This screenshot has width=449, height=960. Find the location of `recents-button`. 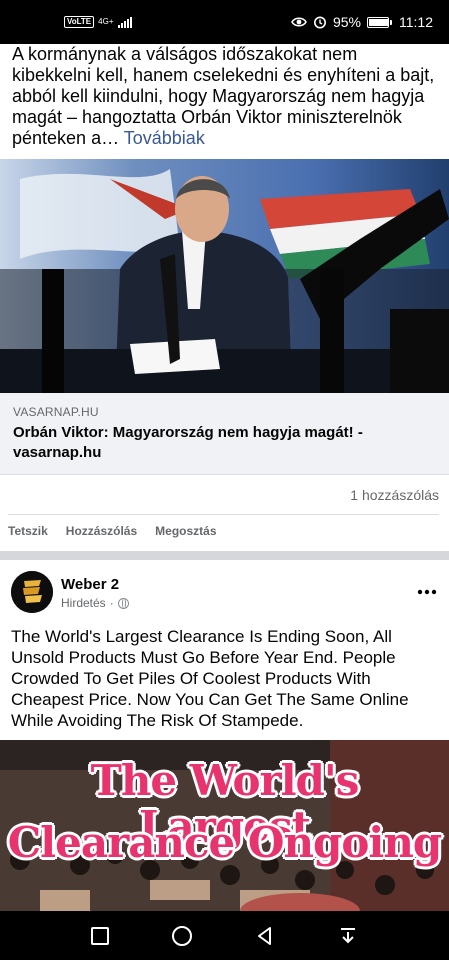

recents-button is located at coordinates (100, 935).